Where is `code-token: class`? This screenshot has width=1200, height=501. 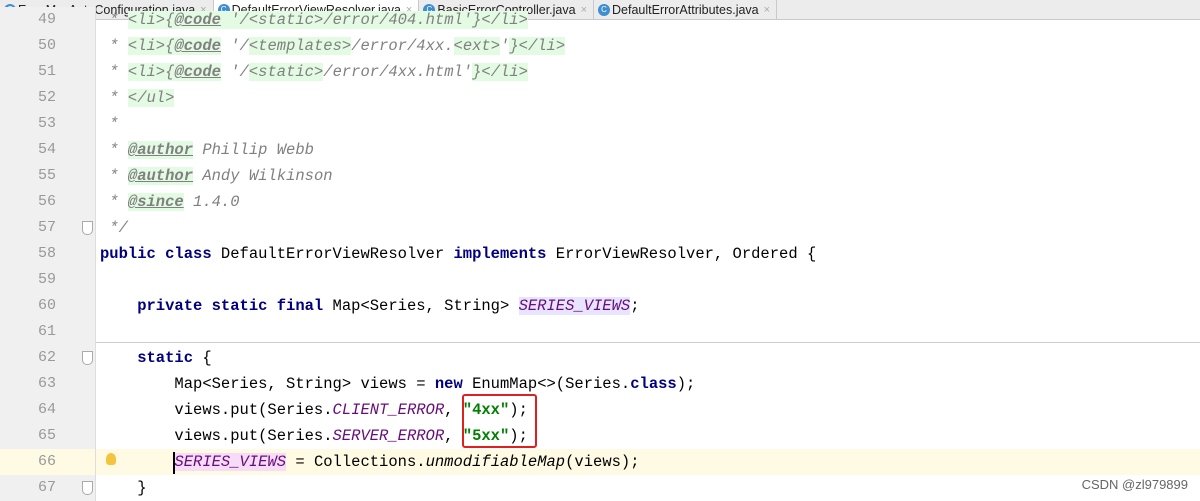
code-token: class is located at coordinates (653, 384).